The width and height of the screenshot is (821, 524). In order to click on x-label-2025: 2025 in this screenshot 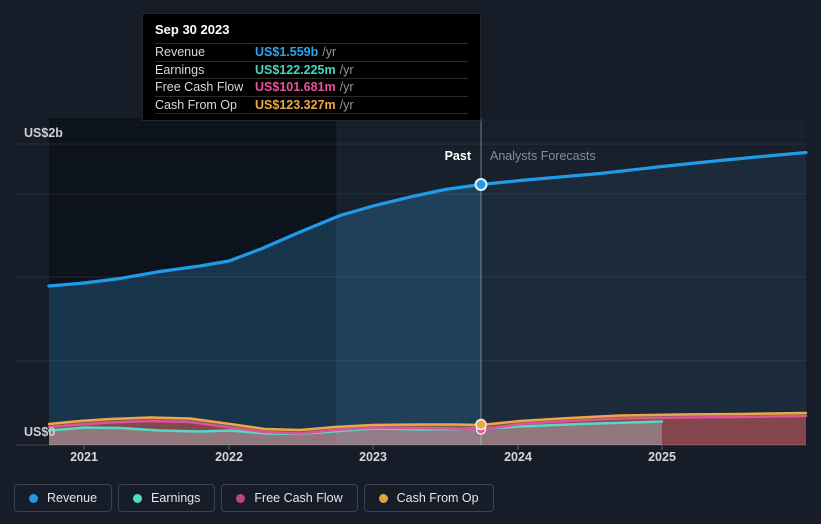, I will do `click(662, 457)`.